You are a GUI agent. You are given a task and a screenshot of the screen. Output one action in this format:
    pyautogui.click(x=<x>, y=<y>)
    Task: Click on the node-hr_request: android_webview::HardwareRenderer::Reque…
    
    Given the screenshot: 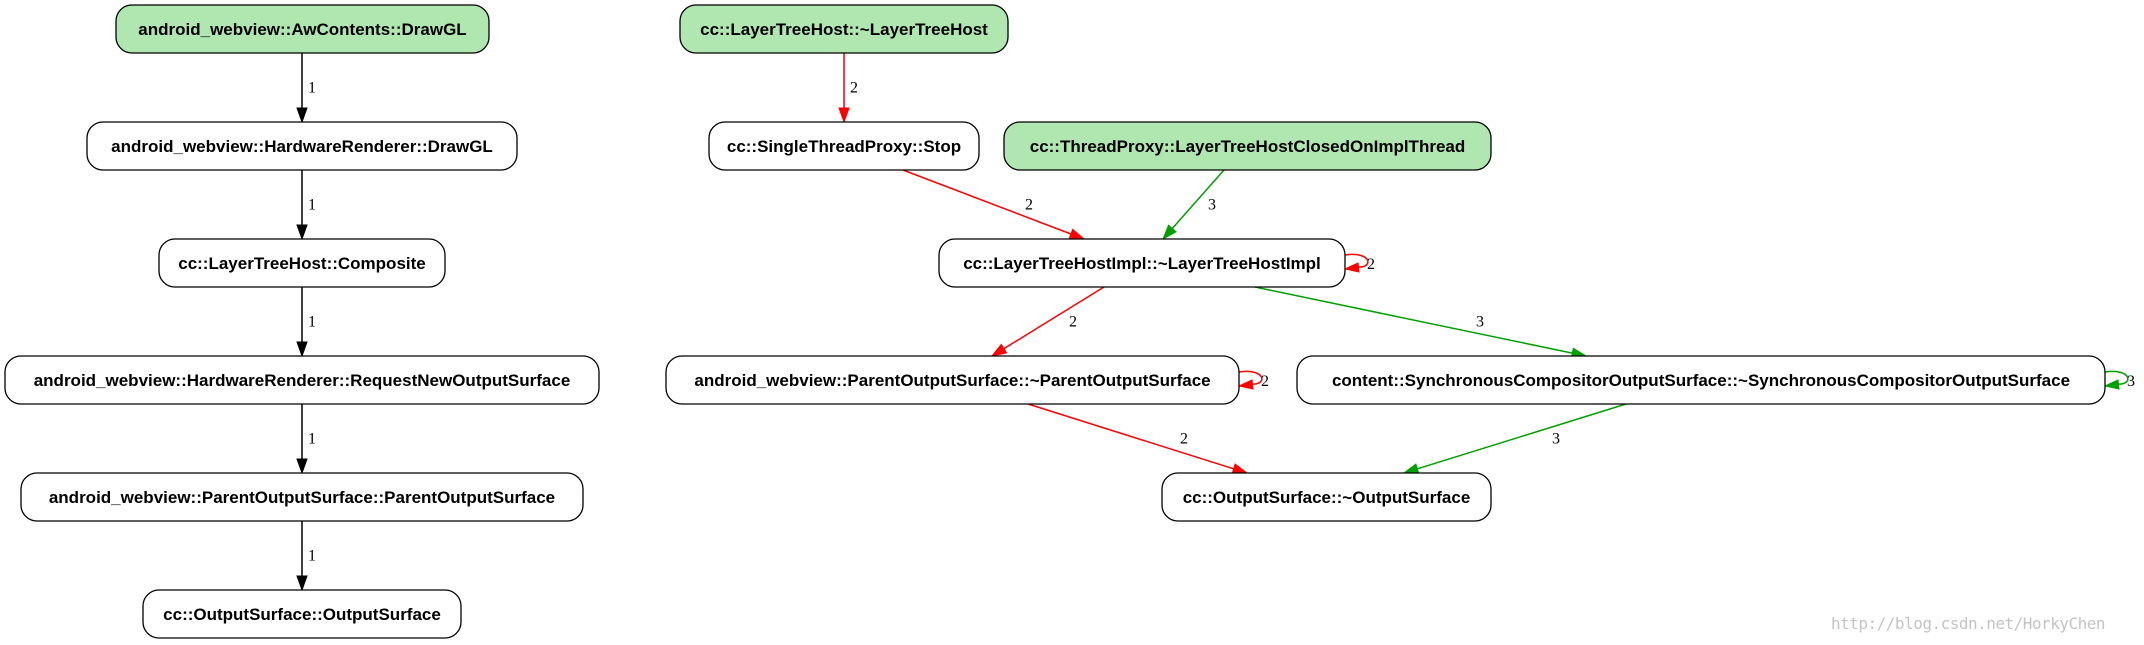 What is the action you would take?
    pyautogui.click(x=302, y=380)
    